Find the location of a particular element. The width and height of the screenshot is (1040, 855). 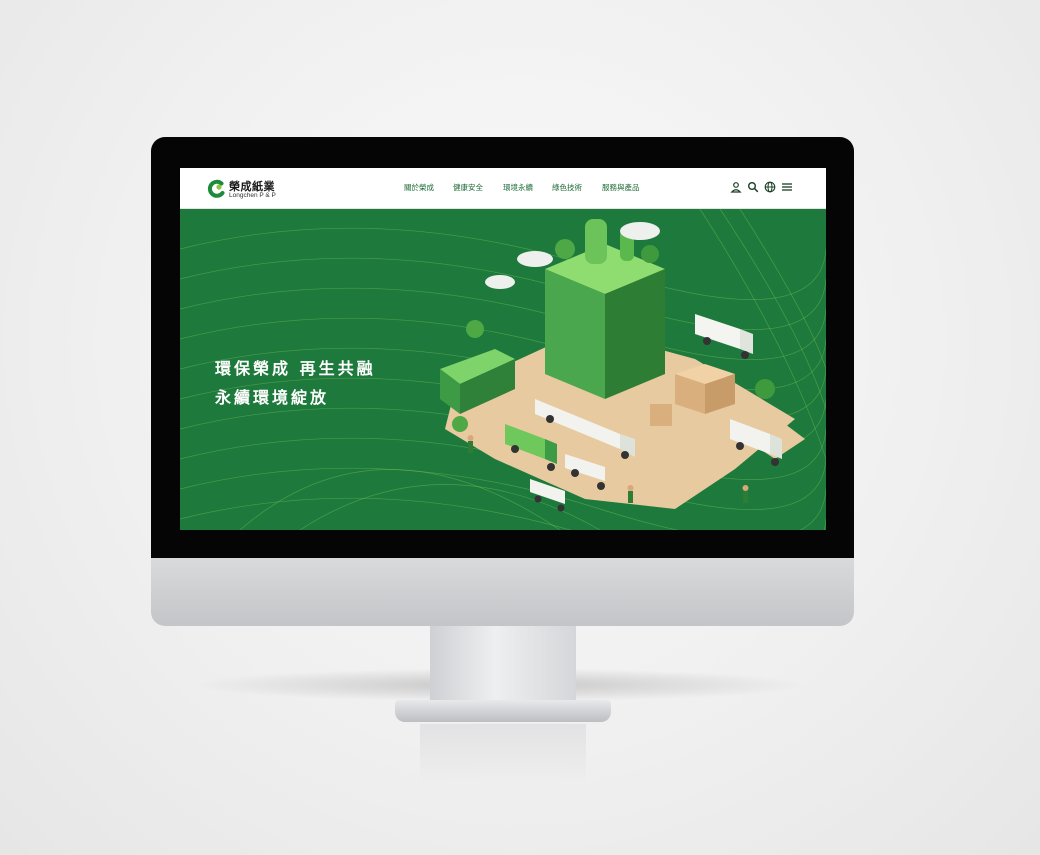

user-icon is located at coordinates (736, 187).